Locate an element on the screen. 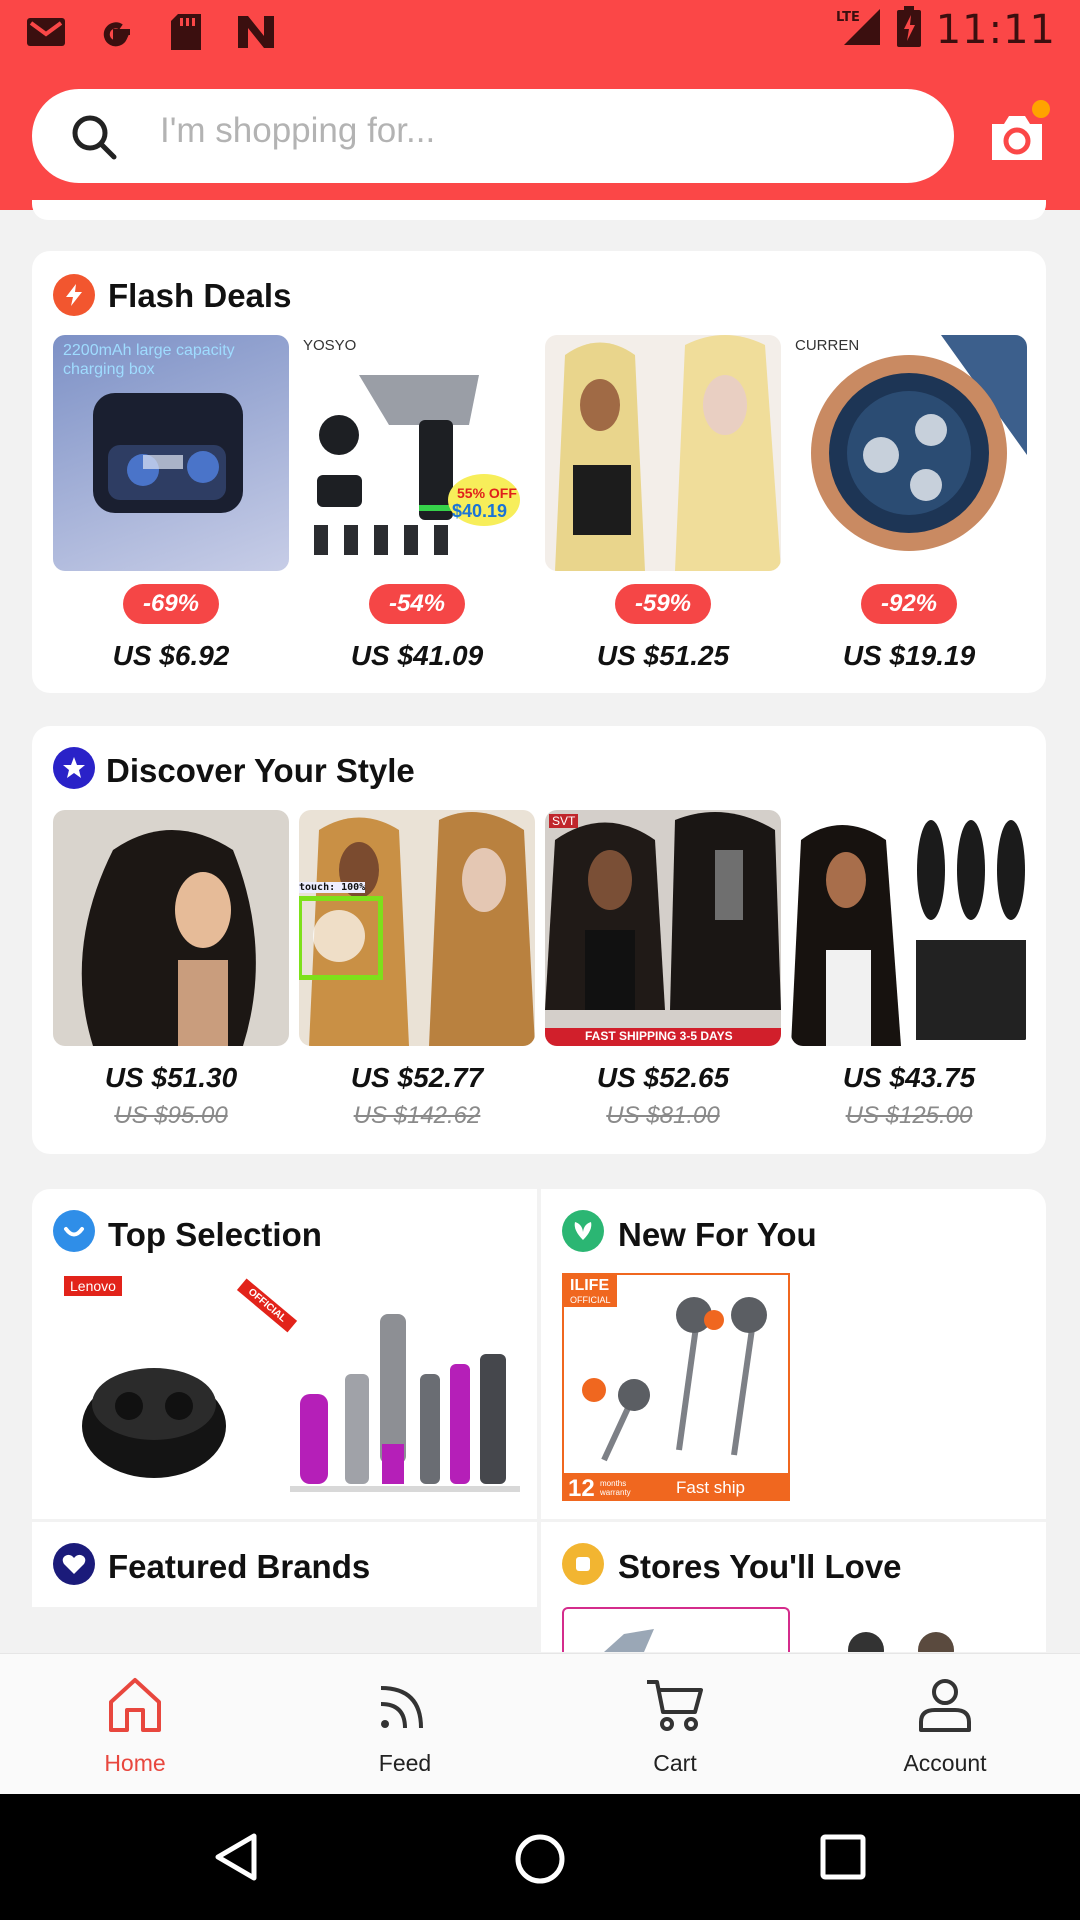 The height and width of the screenshot is (1920, 1080). star-icon is located at coordinates (74, 768).